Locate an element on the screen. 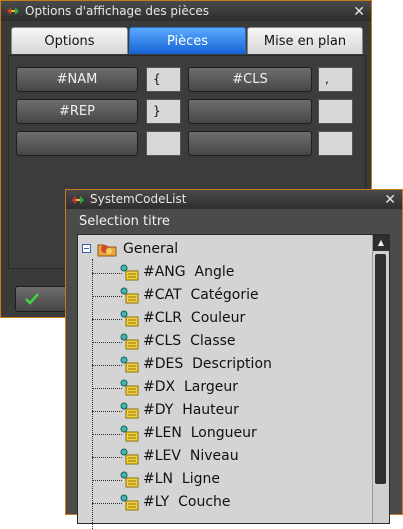 The width and height of the screenshot is (403, 529). scrollbar-thumb is located at coordinates (380, 369).